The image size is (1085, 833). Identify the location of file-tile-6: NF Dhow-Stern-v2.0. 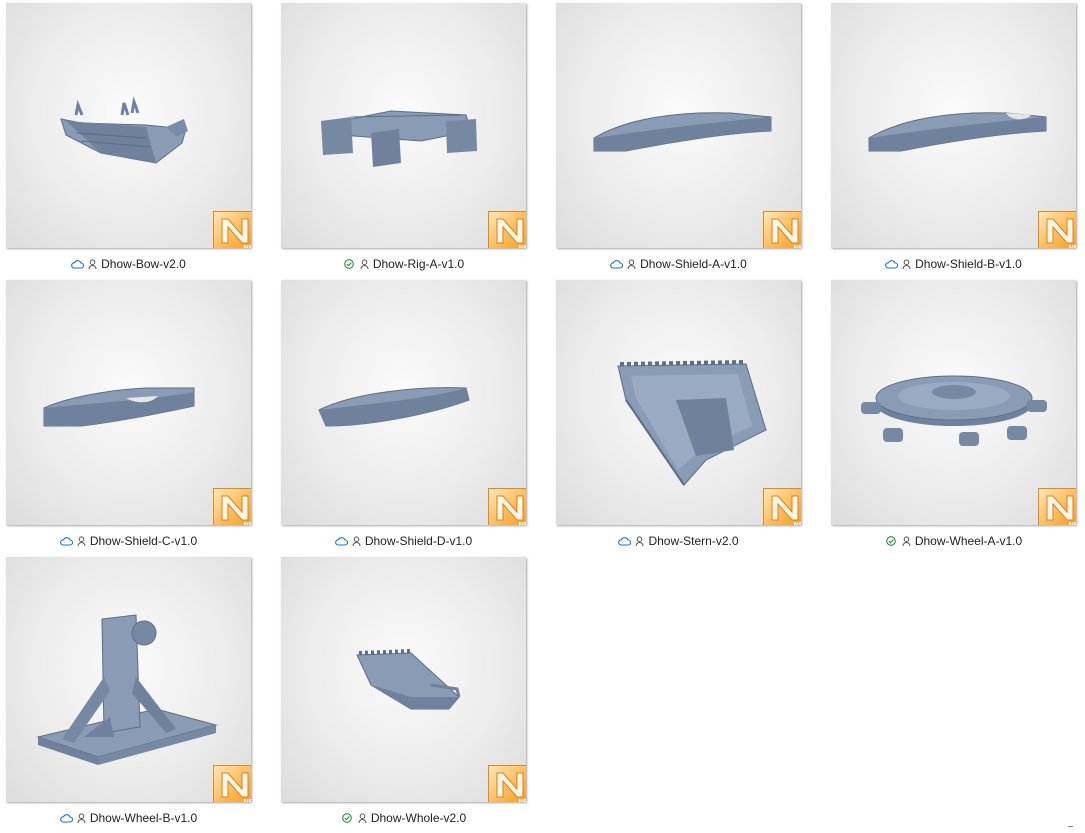
(687, 413).